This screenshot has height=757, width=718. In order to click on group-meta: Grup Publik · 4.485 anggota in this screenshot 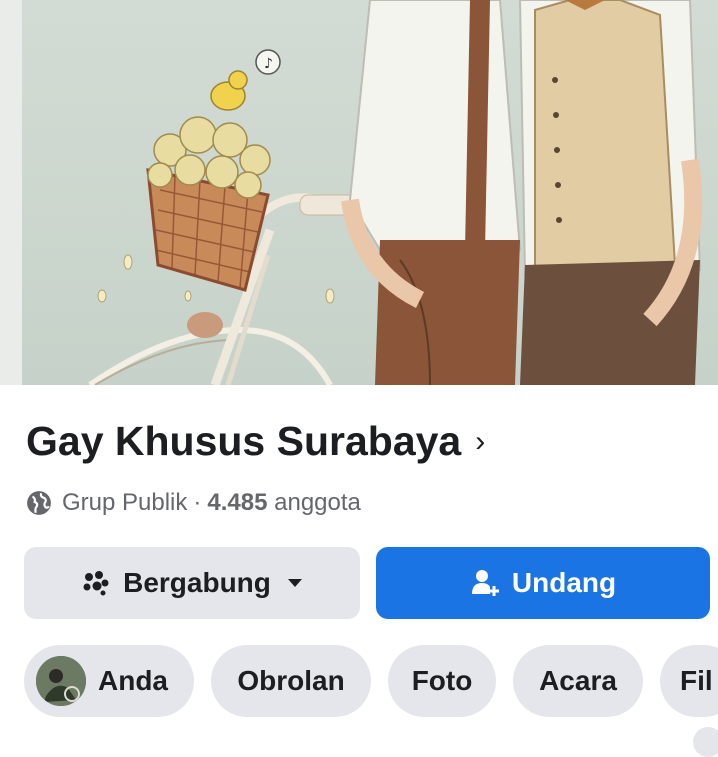, I will do `click(193, 503)`.